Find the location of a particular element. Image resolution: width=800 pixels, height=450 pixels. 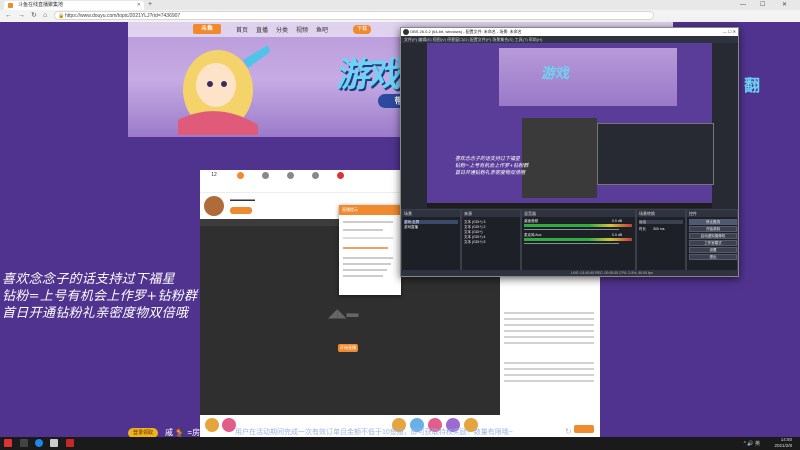

close-window-button: ✕ is located at coordinates (784, 5).